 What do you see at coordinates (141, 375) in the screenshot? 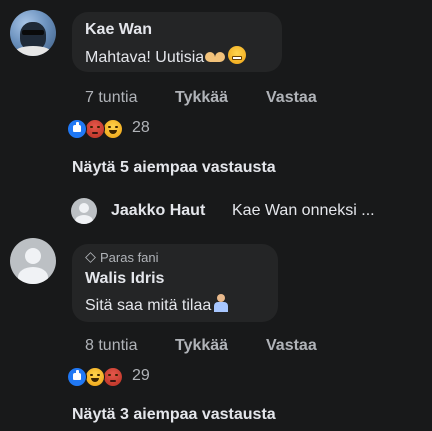
I see `reaction-count: 29` at bounding box center [141, 375].